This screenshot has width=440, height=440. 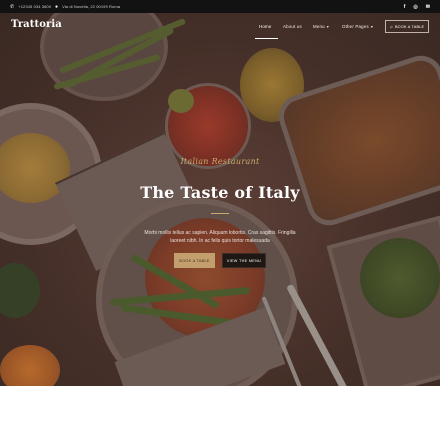 What do you see at coordinates (20, 290) in the screenshot?
I see `greens-image` at bounding box center [20, 290].